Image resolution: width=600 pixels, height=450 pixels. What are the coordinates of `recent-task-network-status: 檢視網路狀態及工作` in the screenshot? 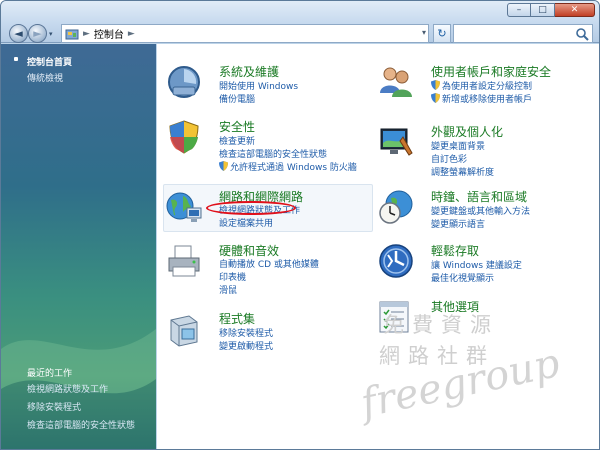 It's located at (67, 388).